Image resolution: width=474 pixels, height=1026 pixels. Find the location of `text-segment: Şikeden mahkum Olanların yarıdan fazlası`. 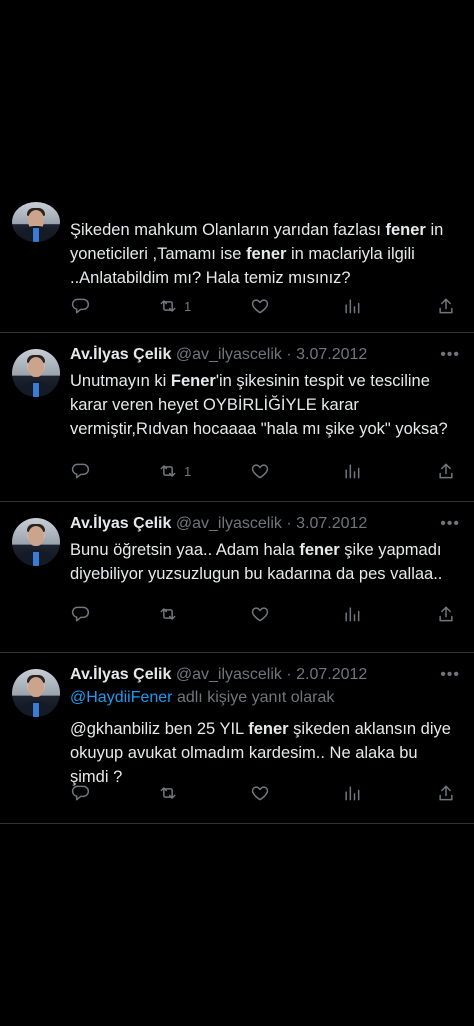

text-segment: Şikeden mahkum Olanların yarıdan fazlası is located at coordinates (228, 230).